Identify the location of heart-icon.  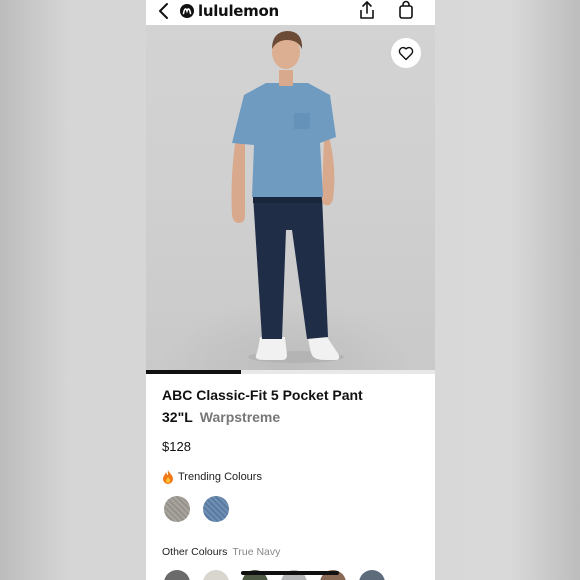
(406, 53).